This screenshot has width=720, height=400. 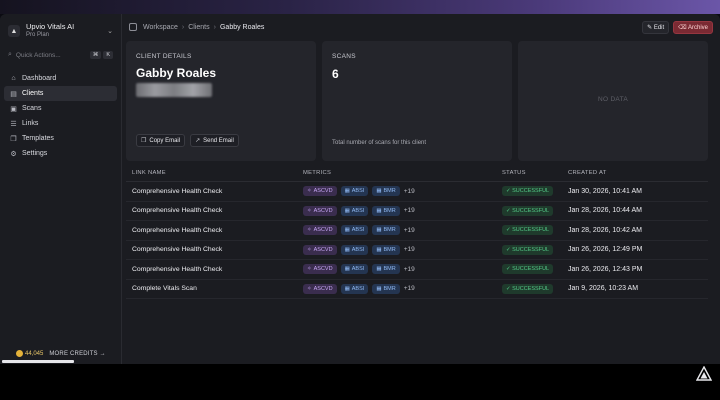 I want to click on sidebar-item-links: ☰ Links, so click(x=60, y=123).